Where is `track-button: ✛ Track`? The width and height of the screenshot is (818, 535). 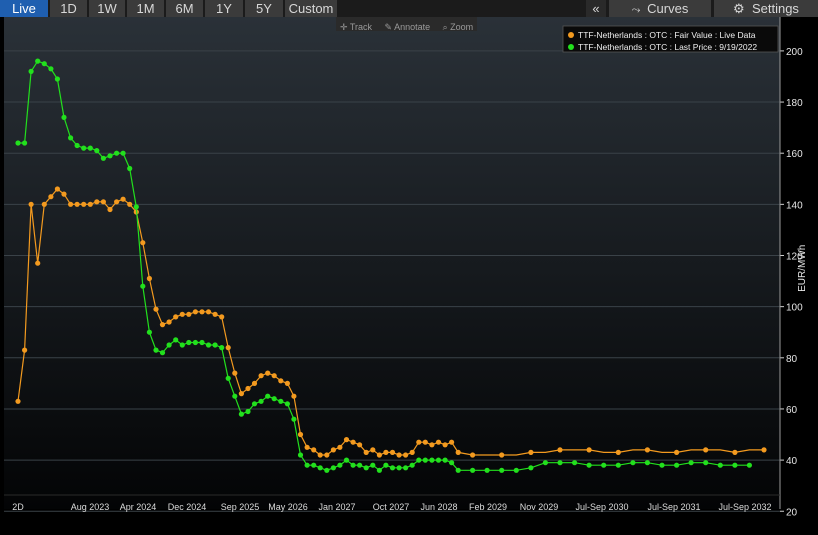 track-button: ✛ Track is located at coordinates (356, 27).